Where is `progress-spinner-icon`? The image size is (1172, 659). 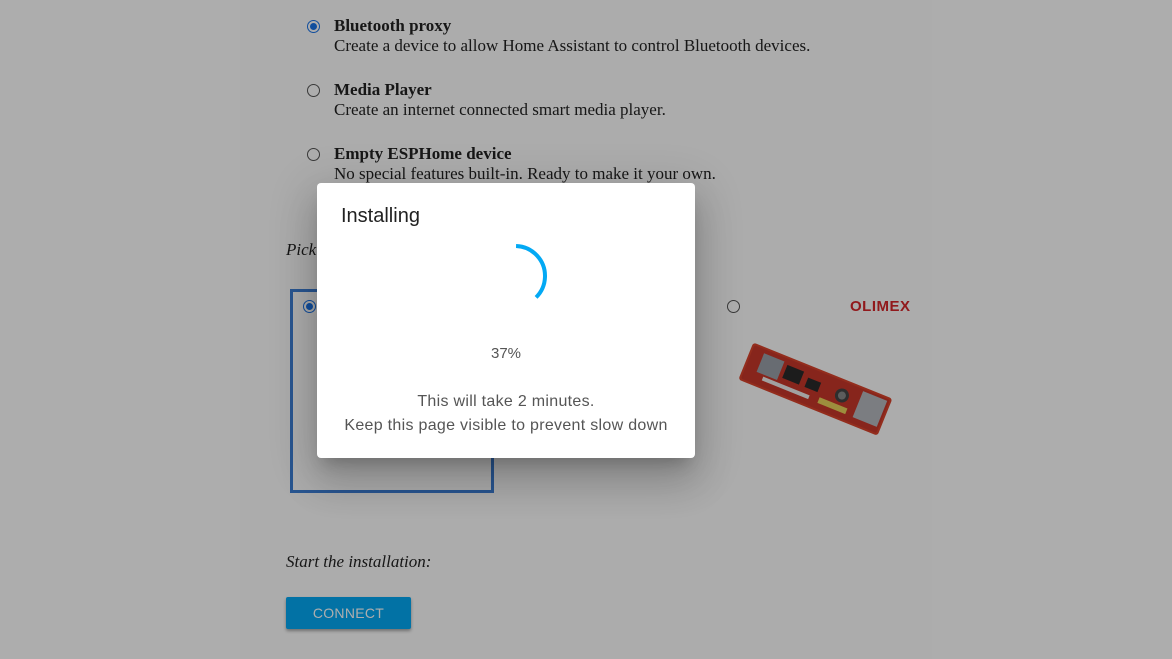 progress-spinner-icon is located at coordinates (515, 276).